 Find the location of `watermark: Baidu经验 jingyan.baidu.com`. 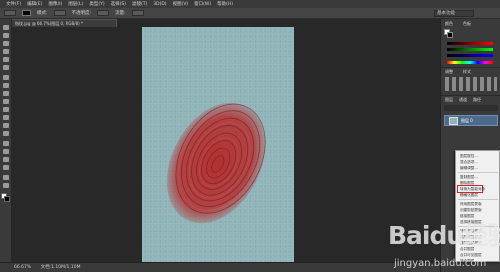

watermark: Baidu经验 jingyan.baidu.com is located at coordinates (444, 244).